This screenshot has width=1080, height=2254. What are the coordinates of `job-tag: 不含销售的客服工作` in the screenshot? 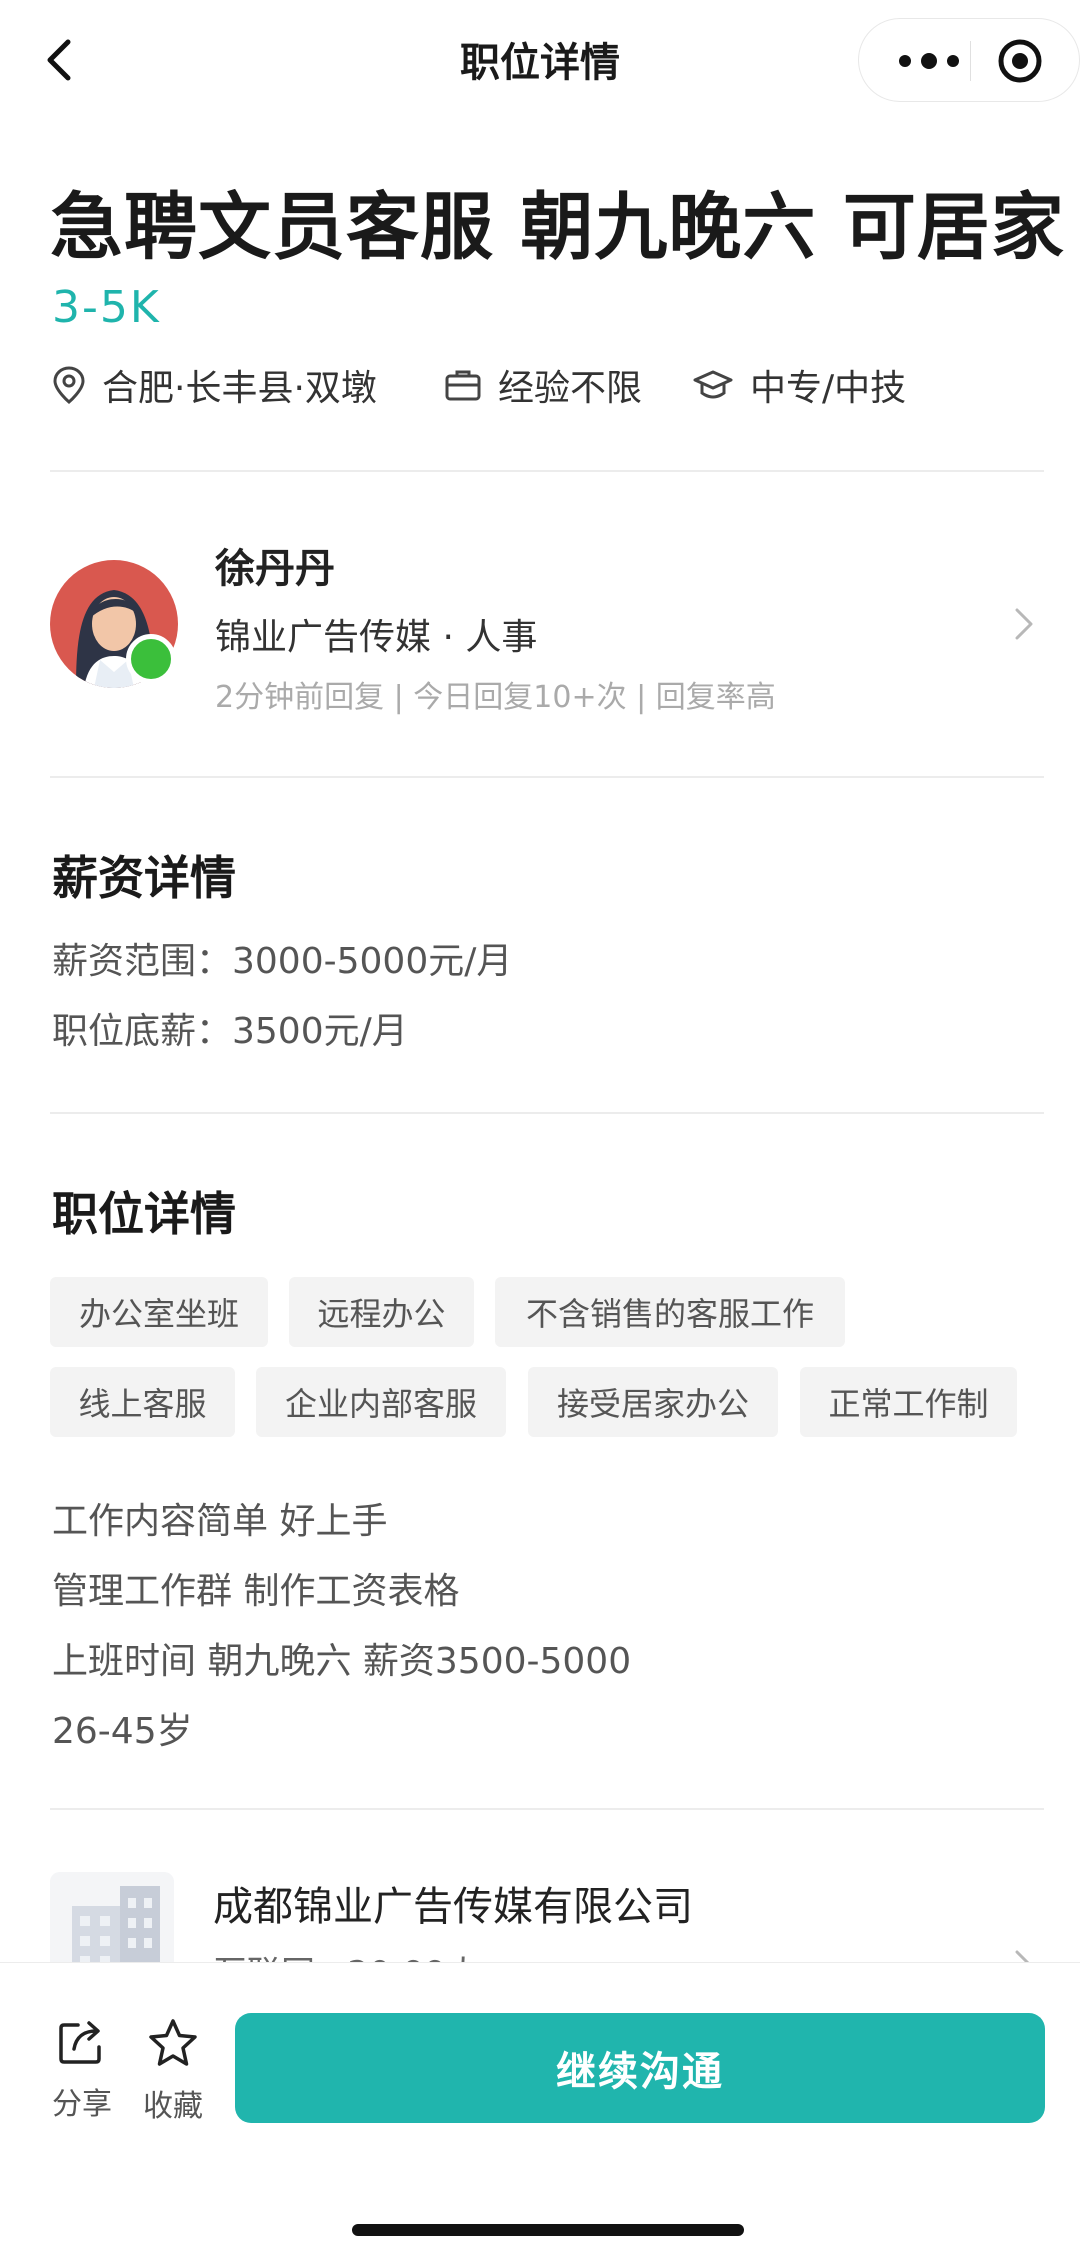 It's located at (670, 1312).